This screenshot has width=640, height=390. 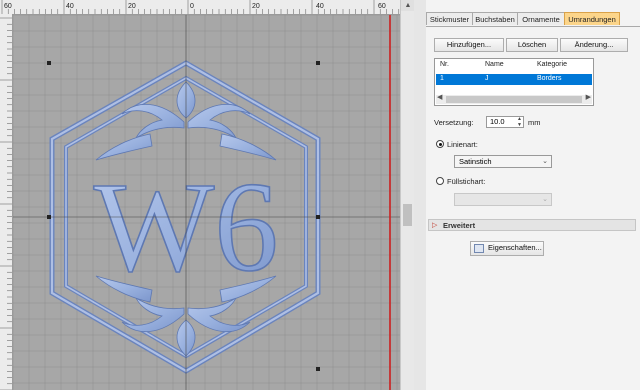 What do you see at coordinates (495, 18) in the screenshot?
I see `tab-buchstaben: Buchstaben` at bounding box center [495, 18].